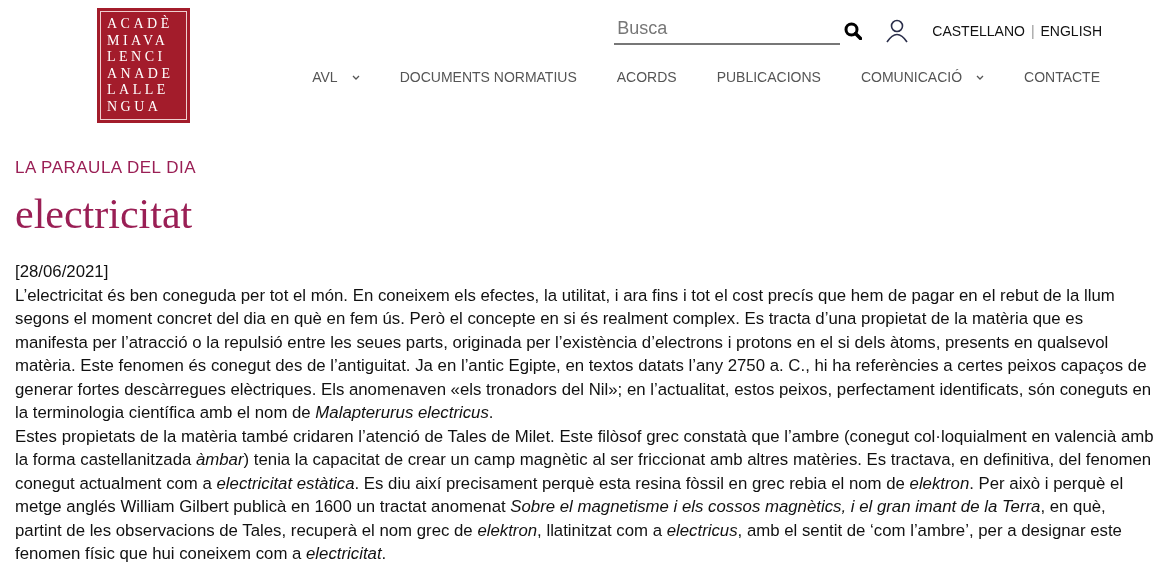  I want to click on logo-text: ACADÈ, so click(140, 24).